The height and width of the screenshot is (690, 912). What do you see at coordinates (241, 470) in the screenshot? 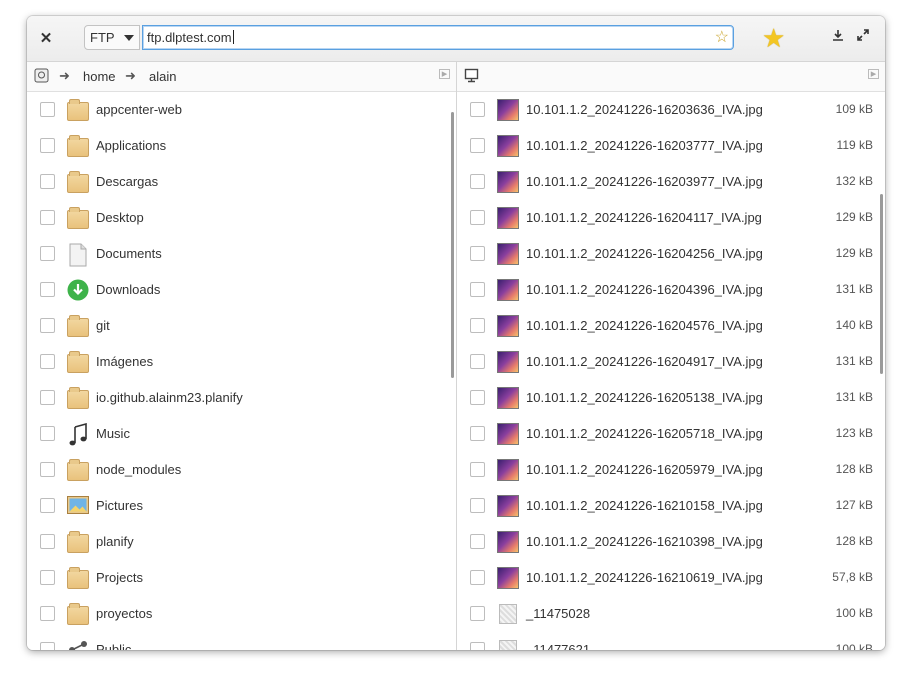
I see `list-item: node_modules` at bounding box center [241, 470].